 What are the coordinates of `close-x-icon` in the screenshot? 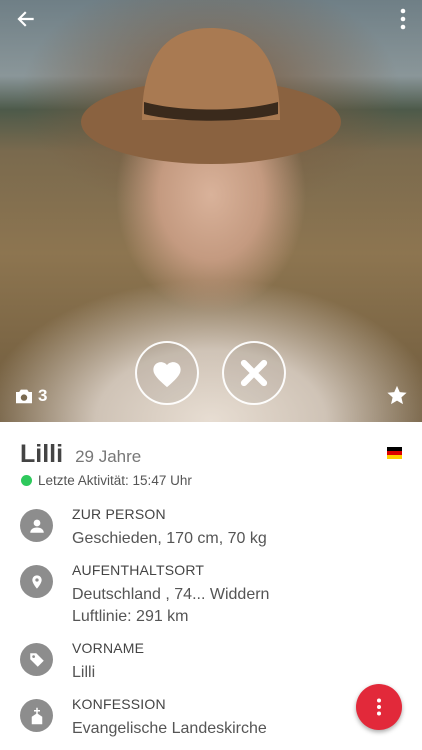 It's located at (254, 373).